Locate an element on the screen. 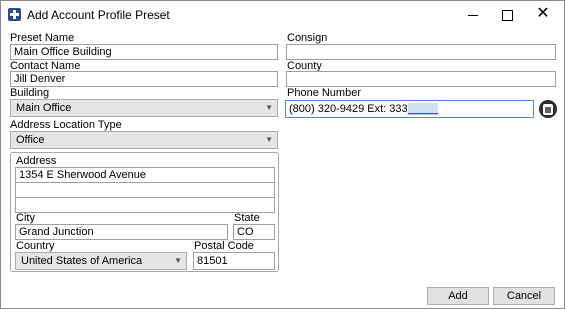 Image resolution: width=565 pixels, height=309 pixels. address-line3-input is located at coordinates (145, 205).